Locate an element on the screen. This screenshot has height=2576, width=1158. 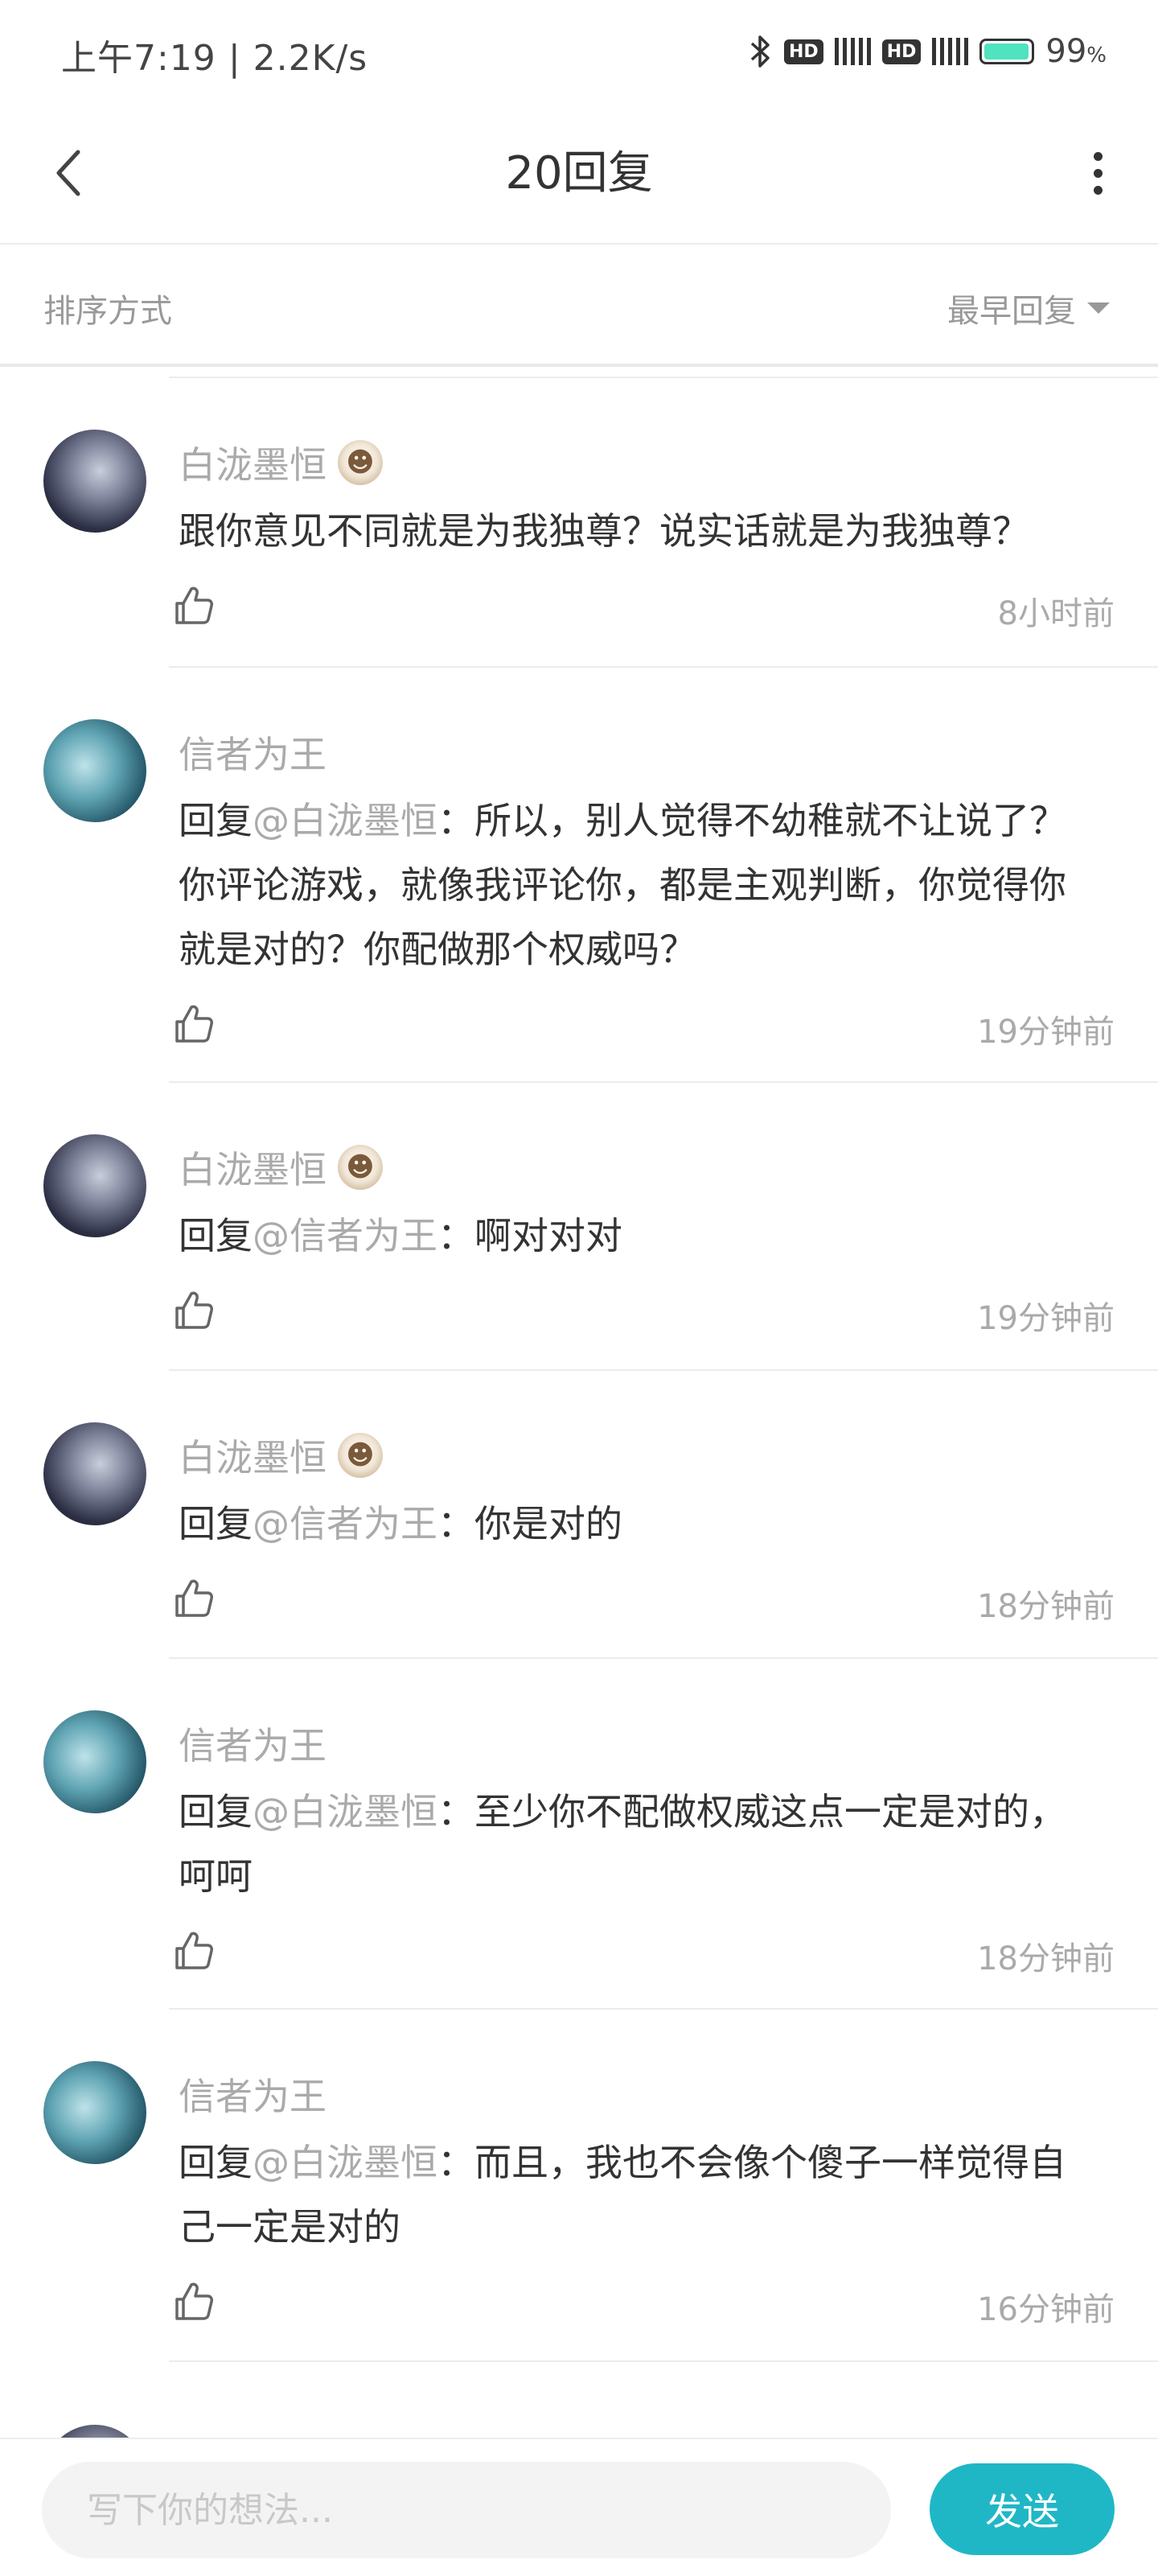
sort-label: 排序方式 is located at coordinates (107, 311).